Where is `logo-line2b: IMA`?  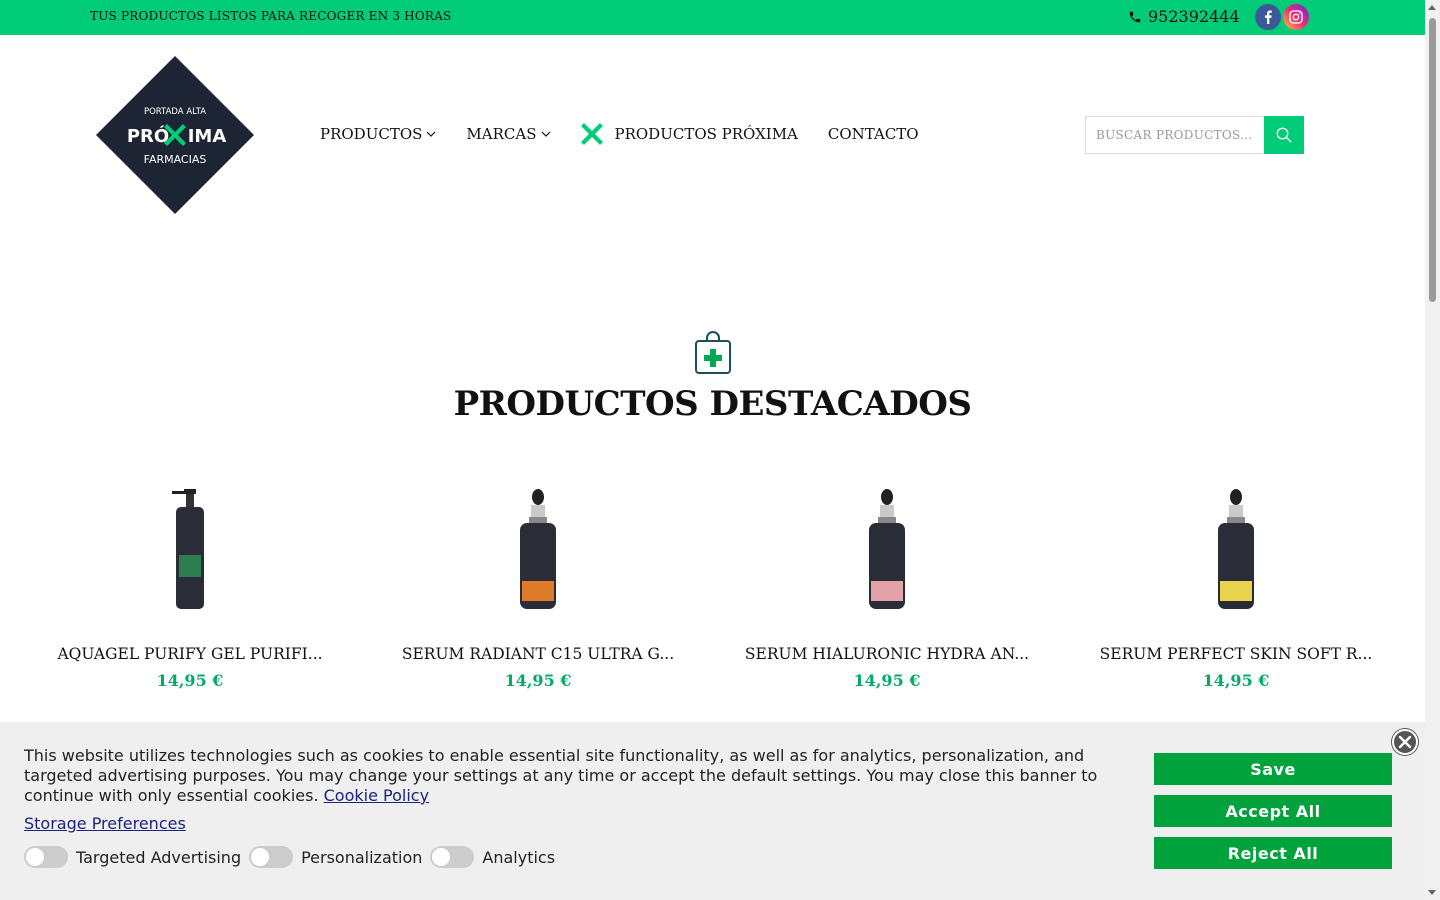
logo-line2b: IMA is located at coordinates (207, 136).